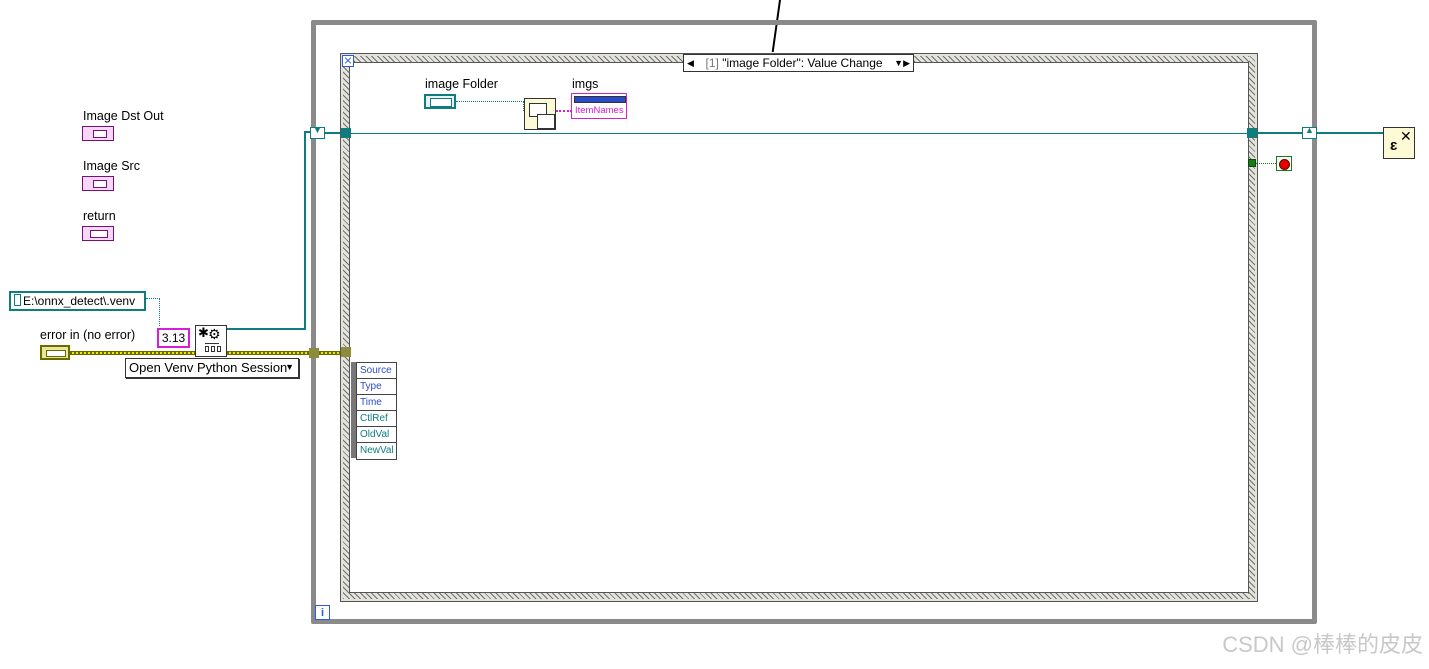 Image resolution: width=1429 pixels, height=669 pixels. I want to click on session-wire-through, so click(799, 133).